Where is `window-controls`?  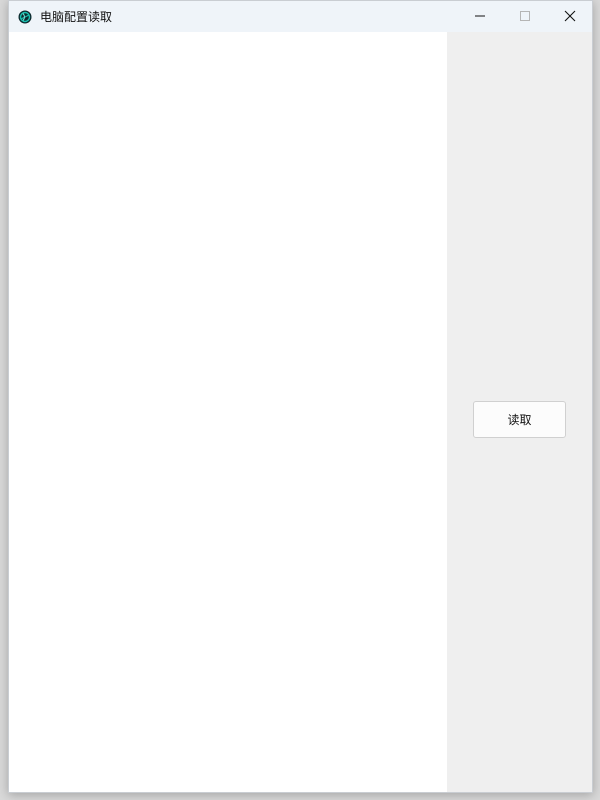 window-controls is located at coordinates (524, 16).